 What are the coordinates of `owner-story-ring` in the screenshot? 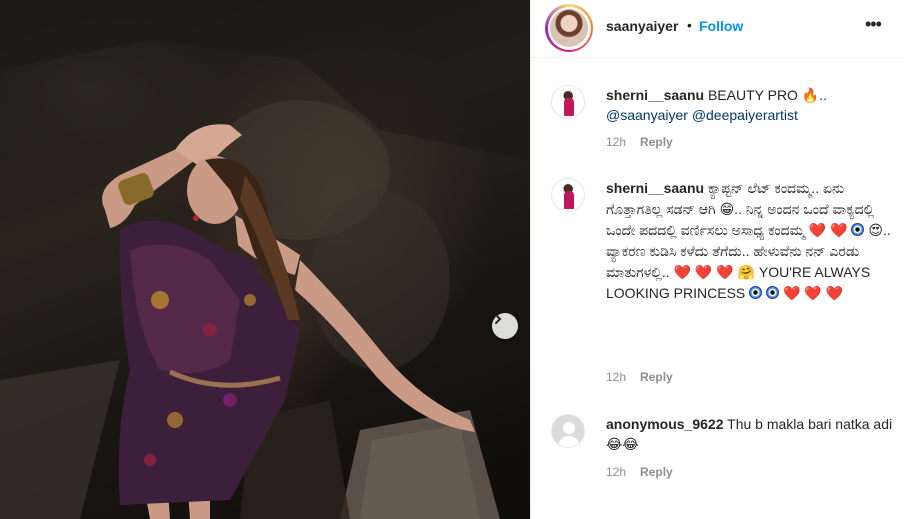 It's located at (569, 28).